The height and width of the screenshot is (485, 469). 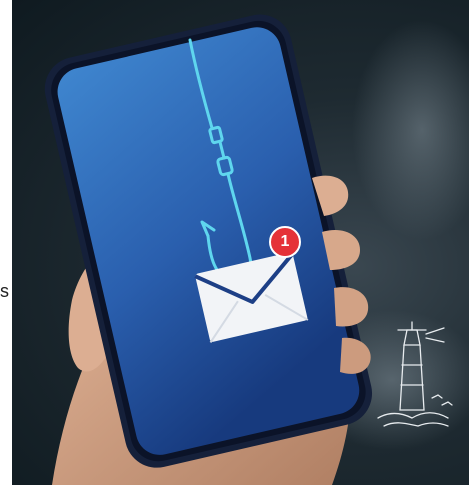 What do you see at coordinates (285, 241) in the screenshot?
I see `notification-count: 1` at bounding box center [285, 241].